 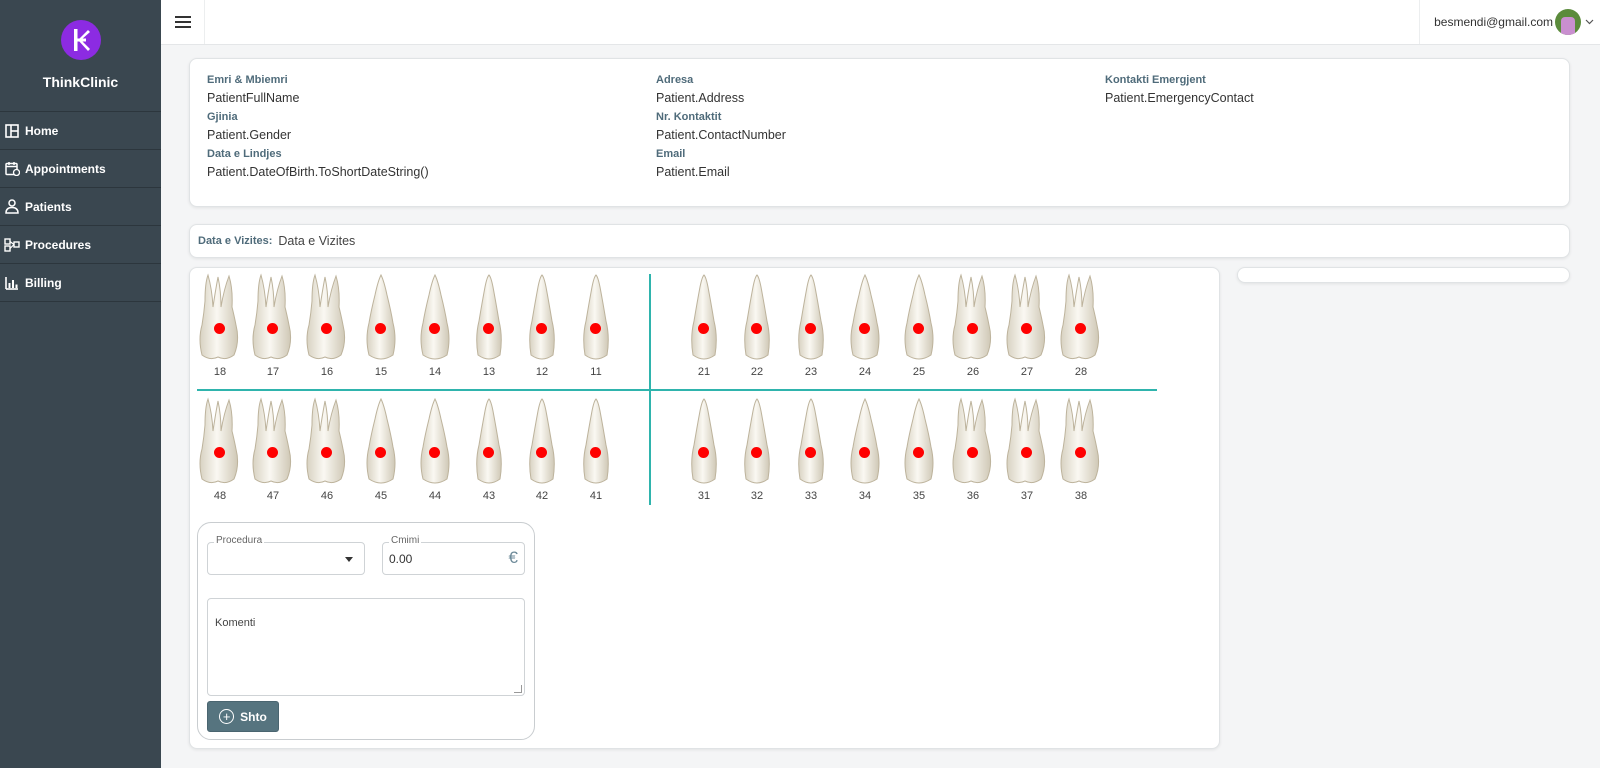 I want to click on users-icon, so click(x=12, y=207).